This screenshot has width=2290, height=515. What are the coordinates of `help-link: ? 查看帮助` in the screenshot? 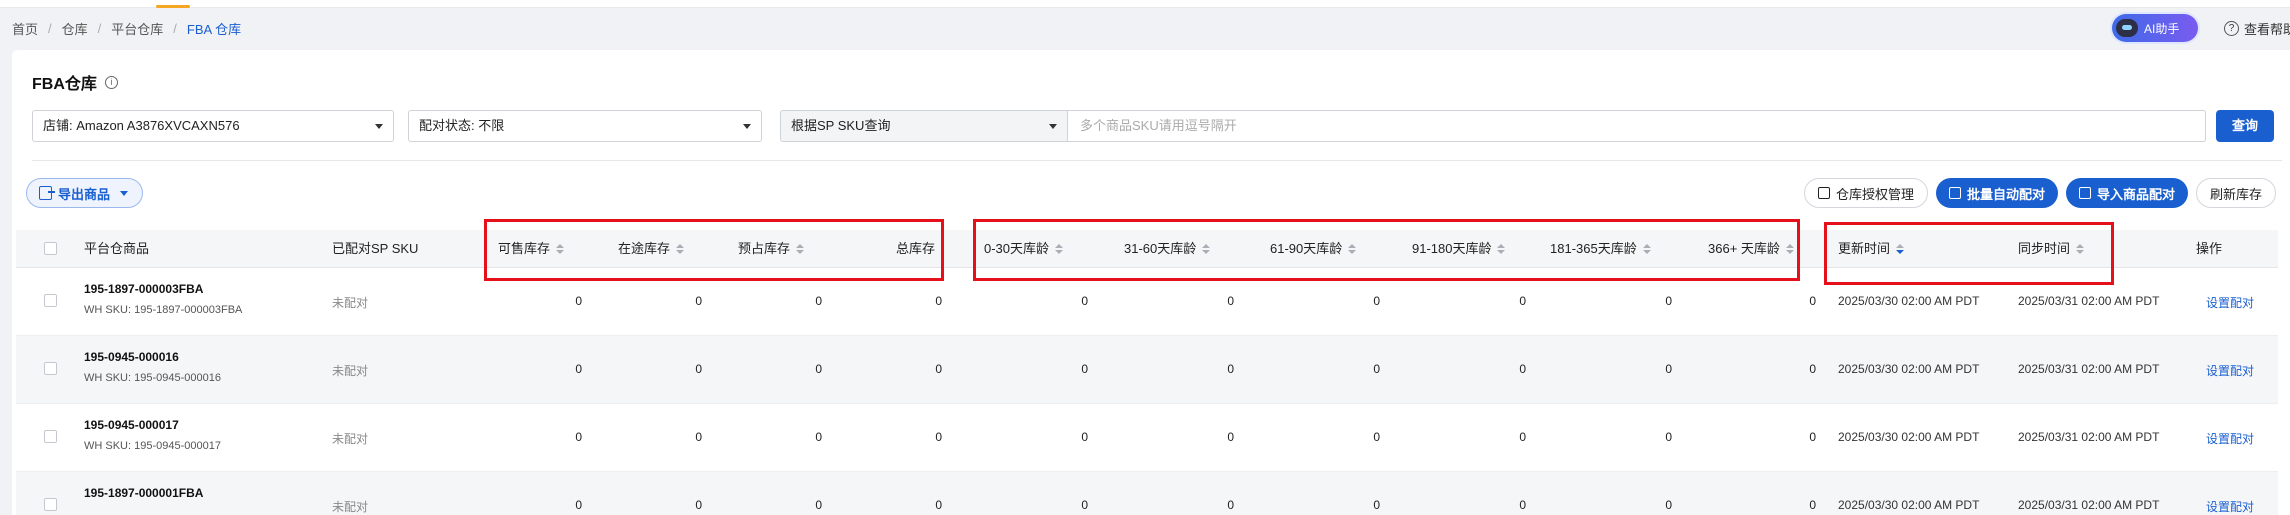 It's located at (2257, 28).